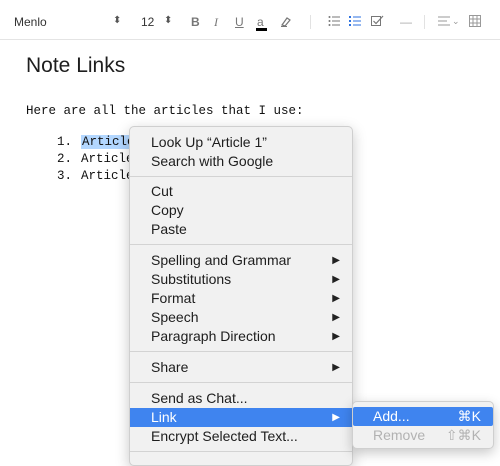  I want to click on bold-button: B, so click(195, 22).